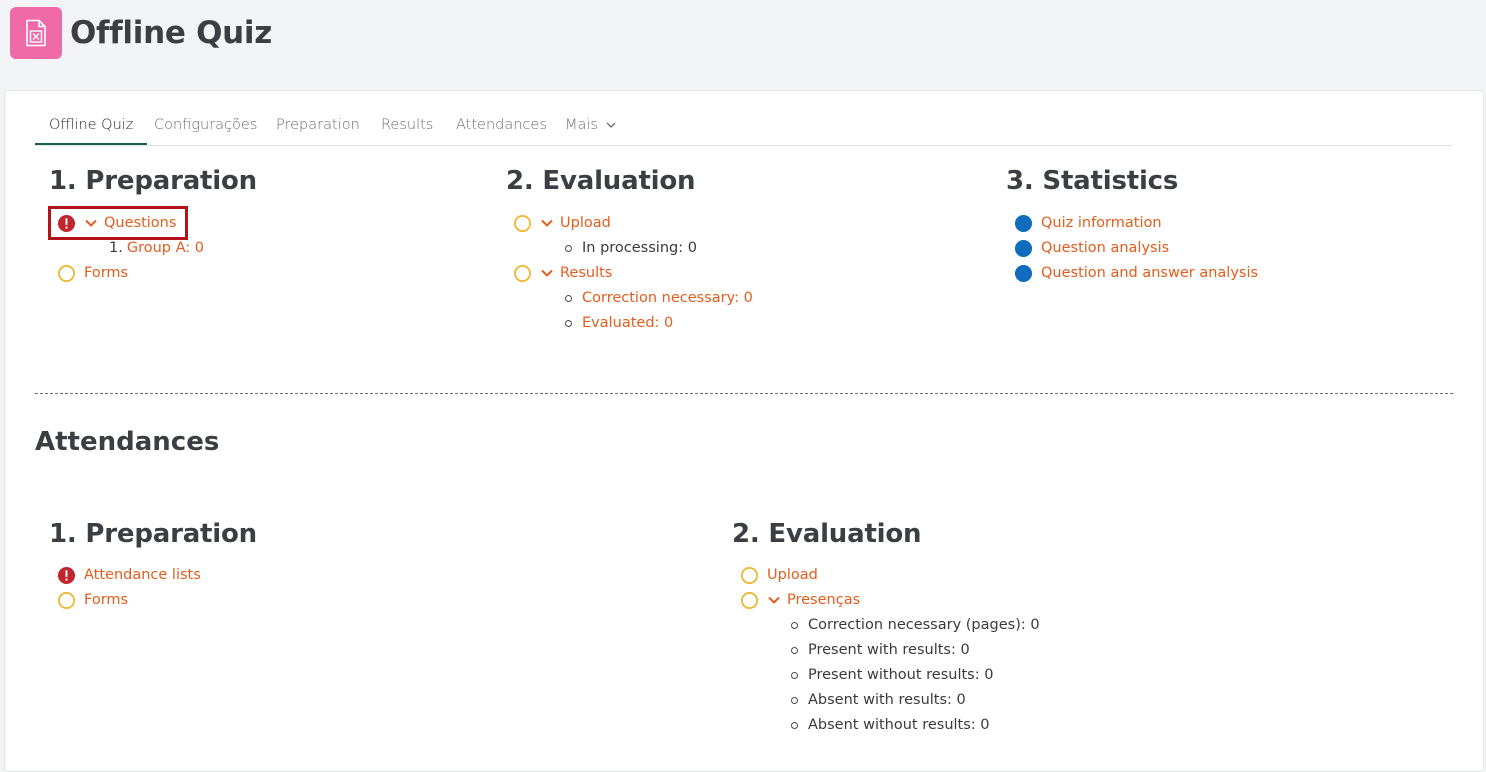  Describe the element at coordinates (744, 393) in the screenshot. I see `section-divider` at that location.